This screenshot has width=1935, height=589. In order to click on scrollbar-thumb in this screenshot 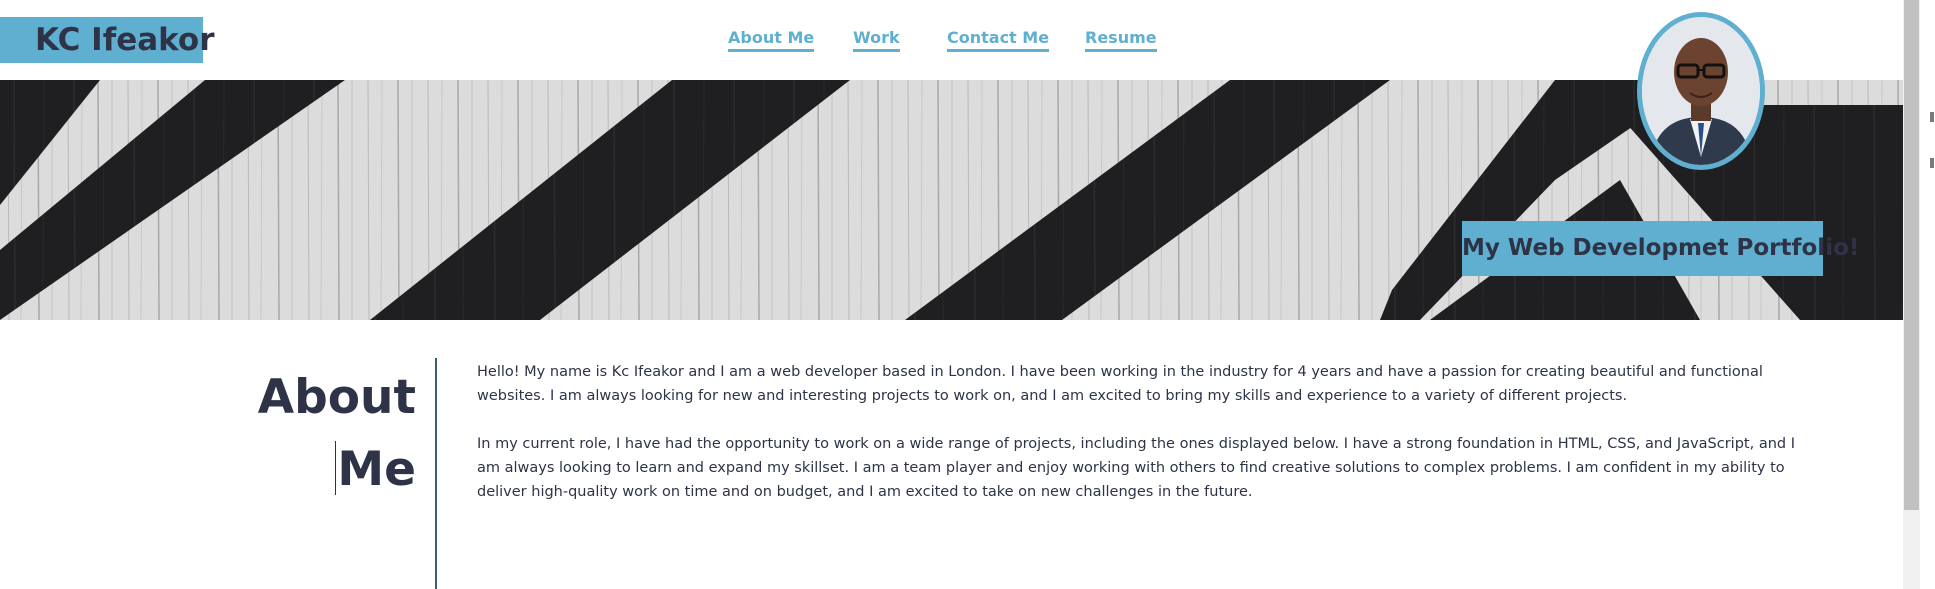, I will do `click(1911, 255)`.